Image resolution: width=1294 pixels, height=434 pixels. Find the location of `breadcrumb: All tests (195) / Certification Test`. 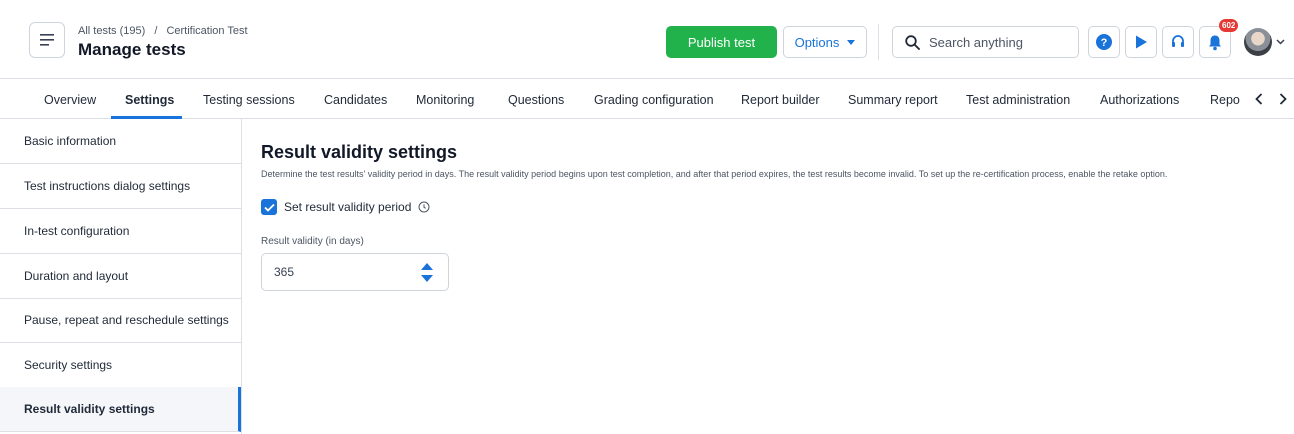

breadcrumb: All tests (195) / Certification Test is located at coordinates (163, 31).